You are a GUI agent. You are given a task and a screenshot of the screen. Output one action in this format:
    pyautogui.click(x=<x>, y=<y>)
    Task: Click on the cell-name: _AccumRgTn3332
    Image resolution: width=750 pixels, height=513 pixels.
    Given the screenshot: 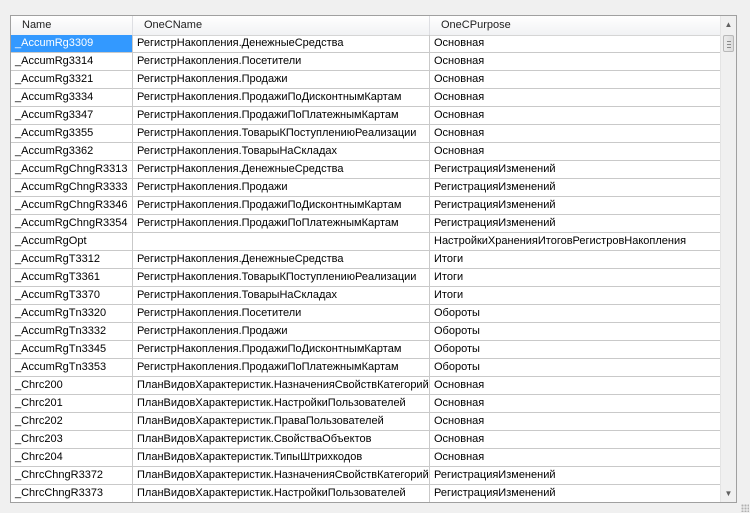 What is the action you would take?
    pyautogui.click(x=72, y=332)
    